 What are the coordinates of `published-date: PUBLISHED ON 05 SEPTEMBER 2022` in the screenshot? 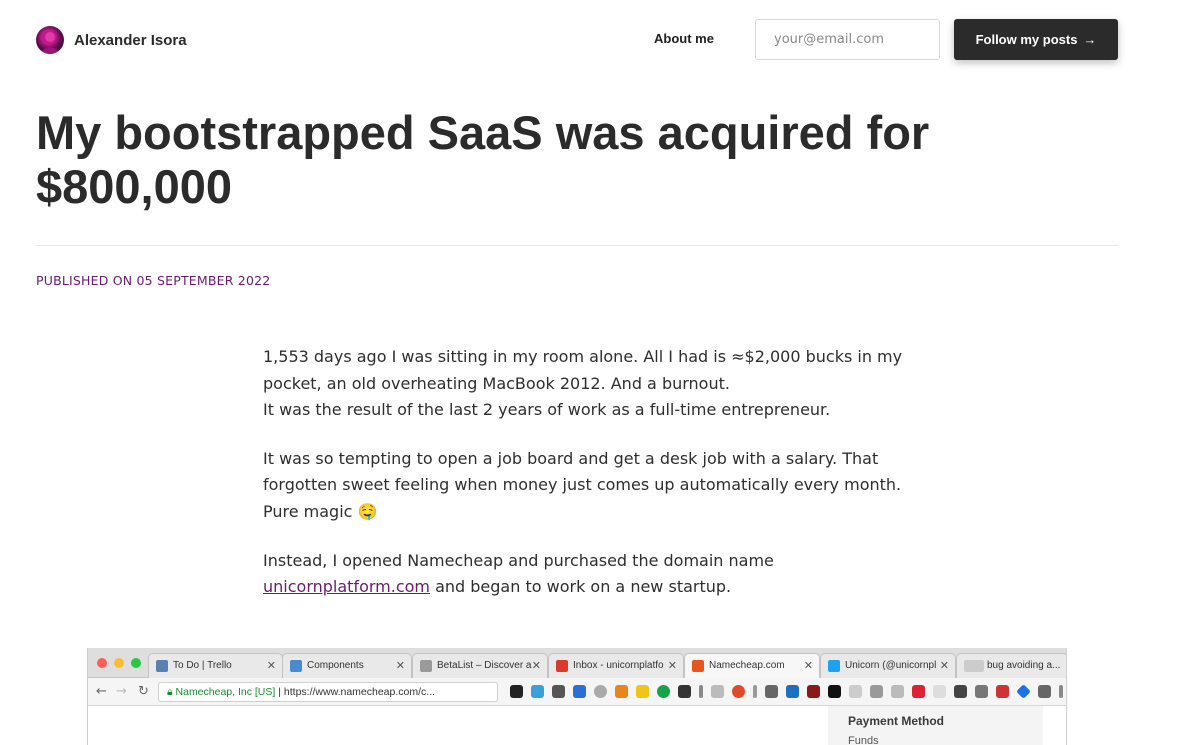 It's located at (153, 280).